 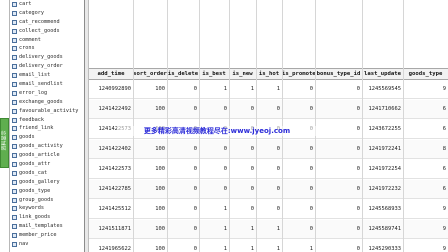 What do you see at coordinates (47, 93) in the screenshot?
I see `tree-item-error-log: error_log` at bounding box center [47, 93].